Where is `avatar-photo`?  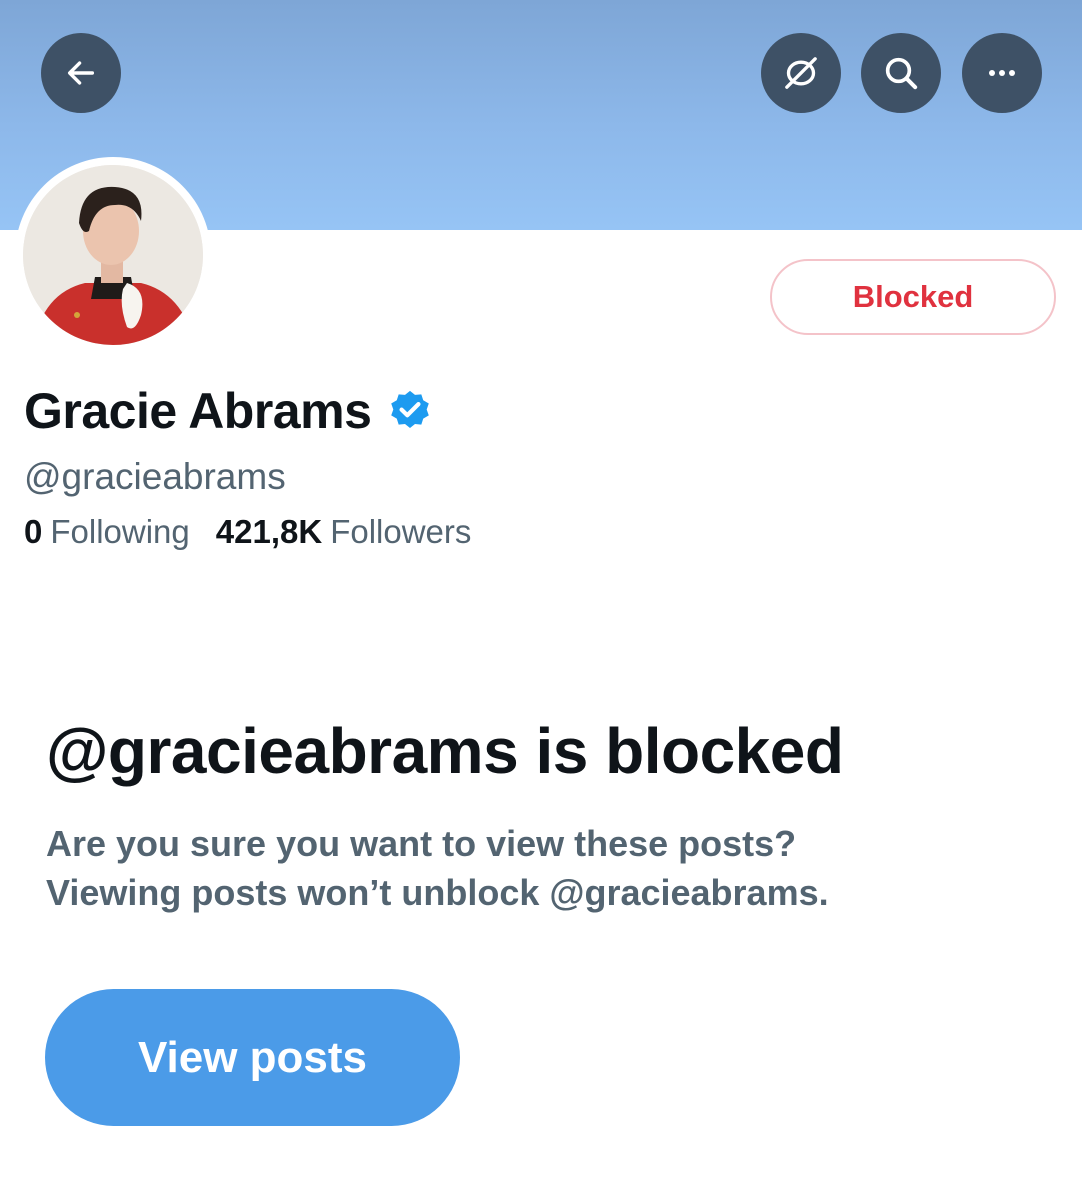 avatar-photo is located at coordinates (113, 255).